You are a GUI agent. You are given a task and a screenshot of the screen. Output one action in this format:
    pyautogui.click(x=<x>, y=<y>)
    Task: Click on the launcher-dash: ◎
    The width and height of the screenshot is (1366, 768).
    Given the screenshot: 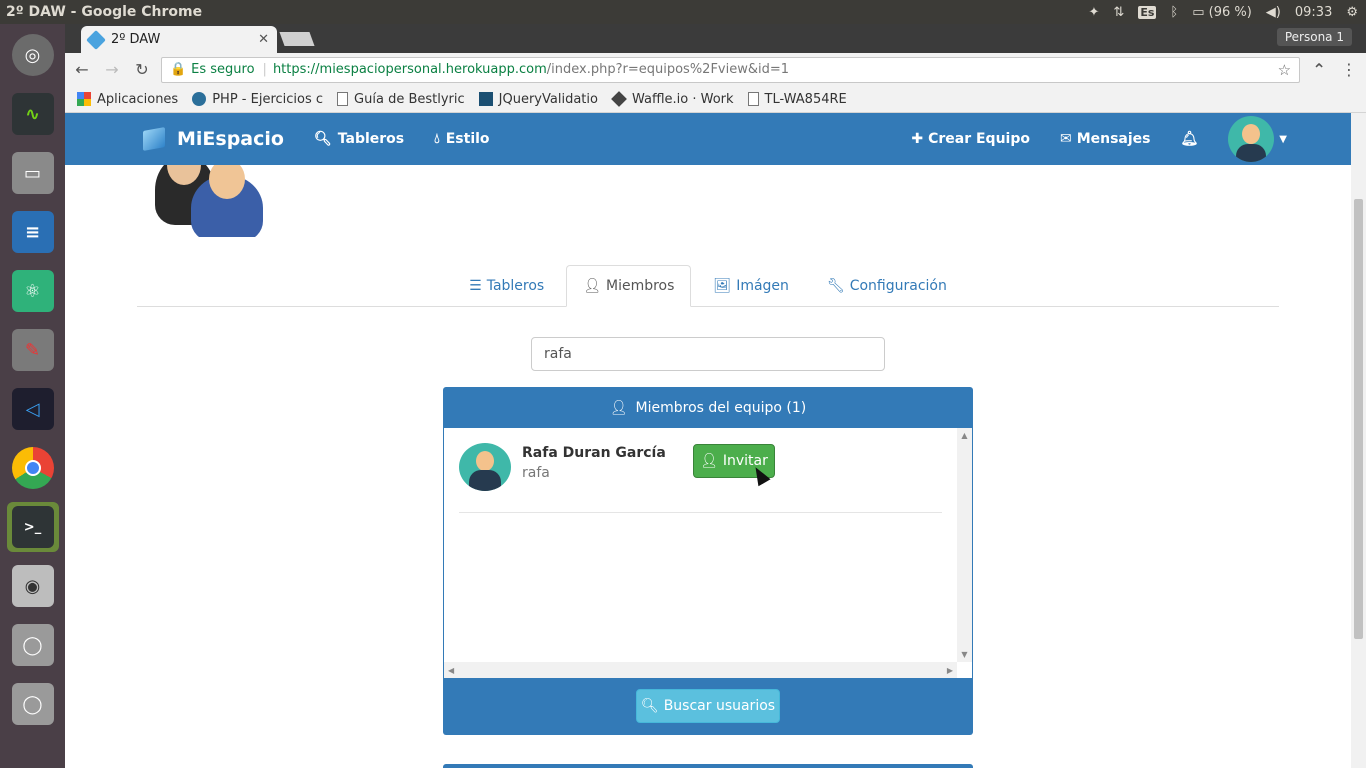 What is the action you would take?
    pyautogui.click(x=33, y=55)
    